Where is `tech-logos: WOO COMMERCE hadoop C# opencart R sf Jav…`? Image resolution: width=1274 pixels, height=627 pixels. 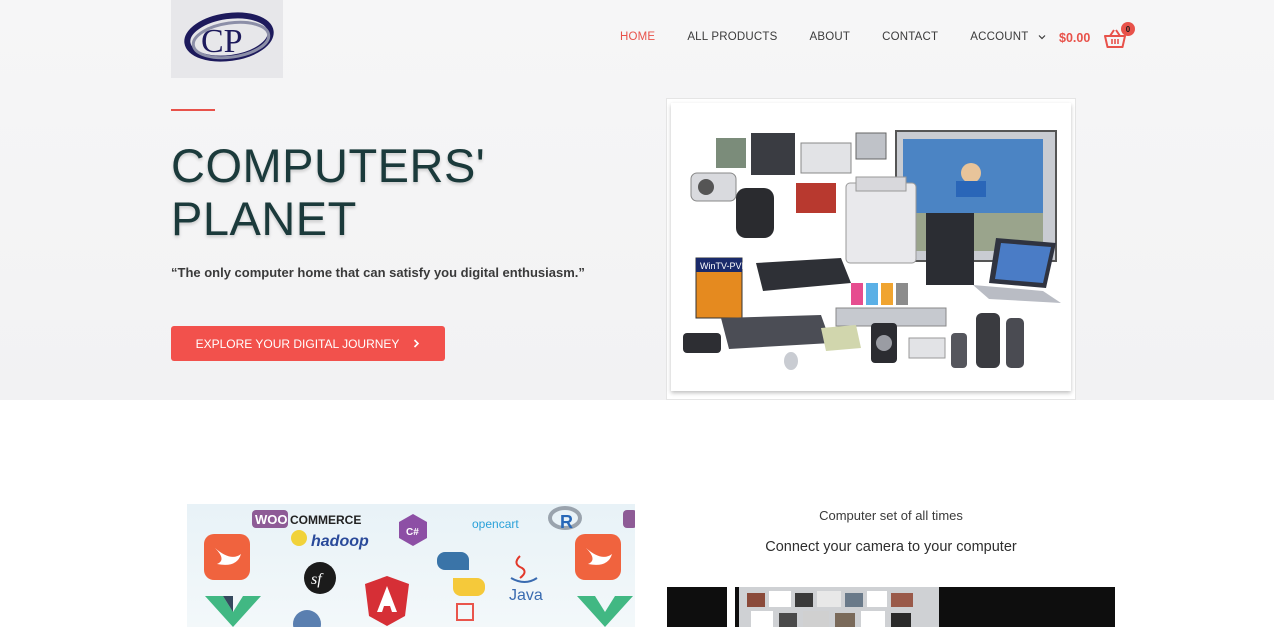
tech-logos: WOO COMMERCE hadoop C# opencart R sf Jav… is located at coordinates (419, 566).